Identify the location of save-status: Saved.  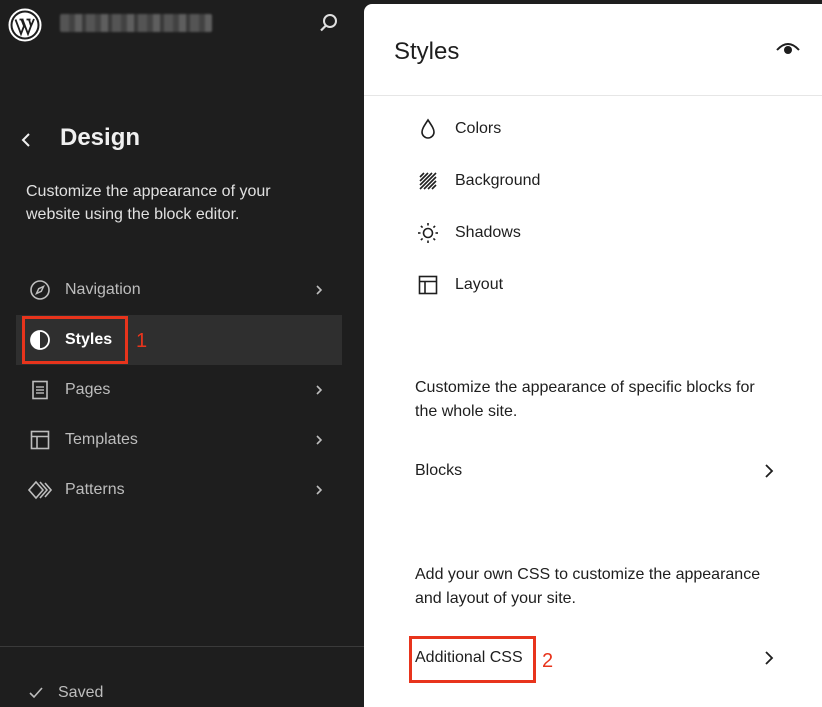
(65, 693).